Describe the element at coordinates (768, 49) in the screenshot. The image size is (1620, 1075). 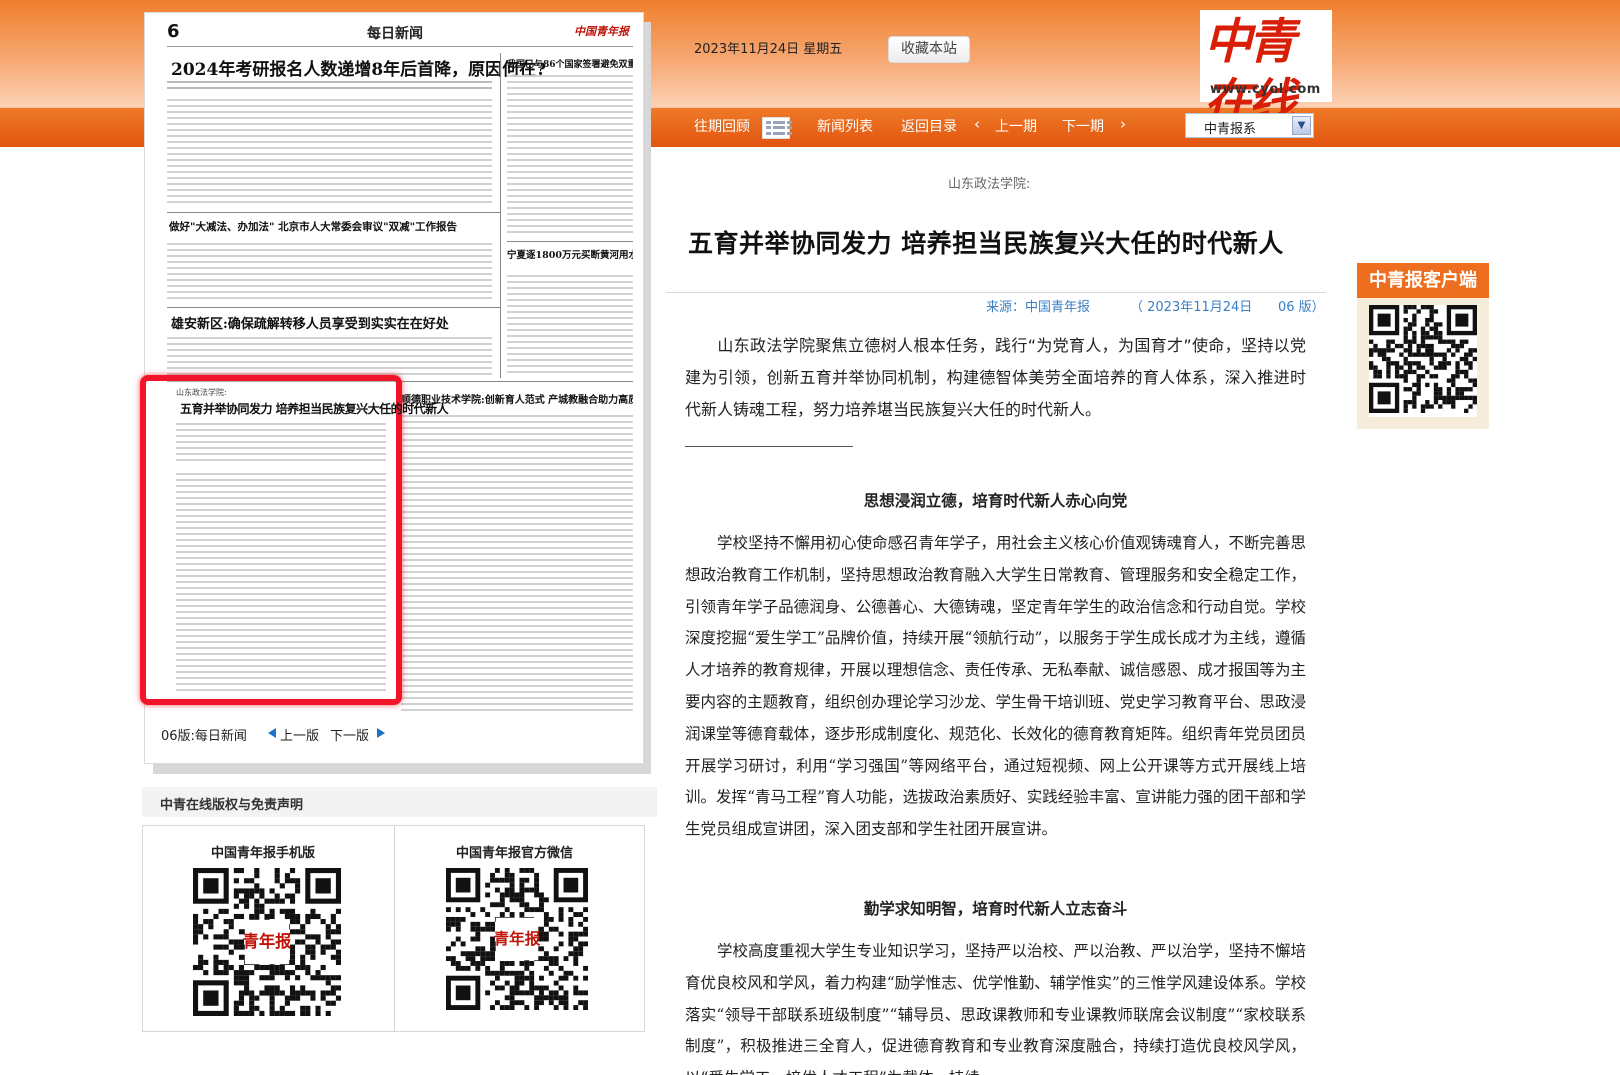
I see `current-date: 2023年11月24日 星期五` at that location.